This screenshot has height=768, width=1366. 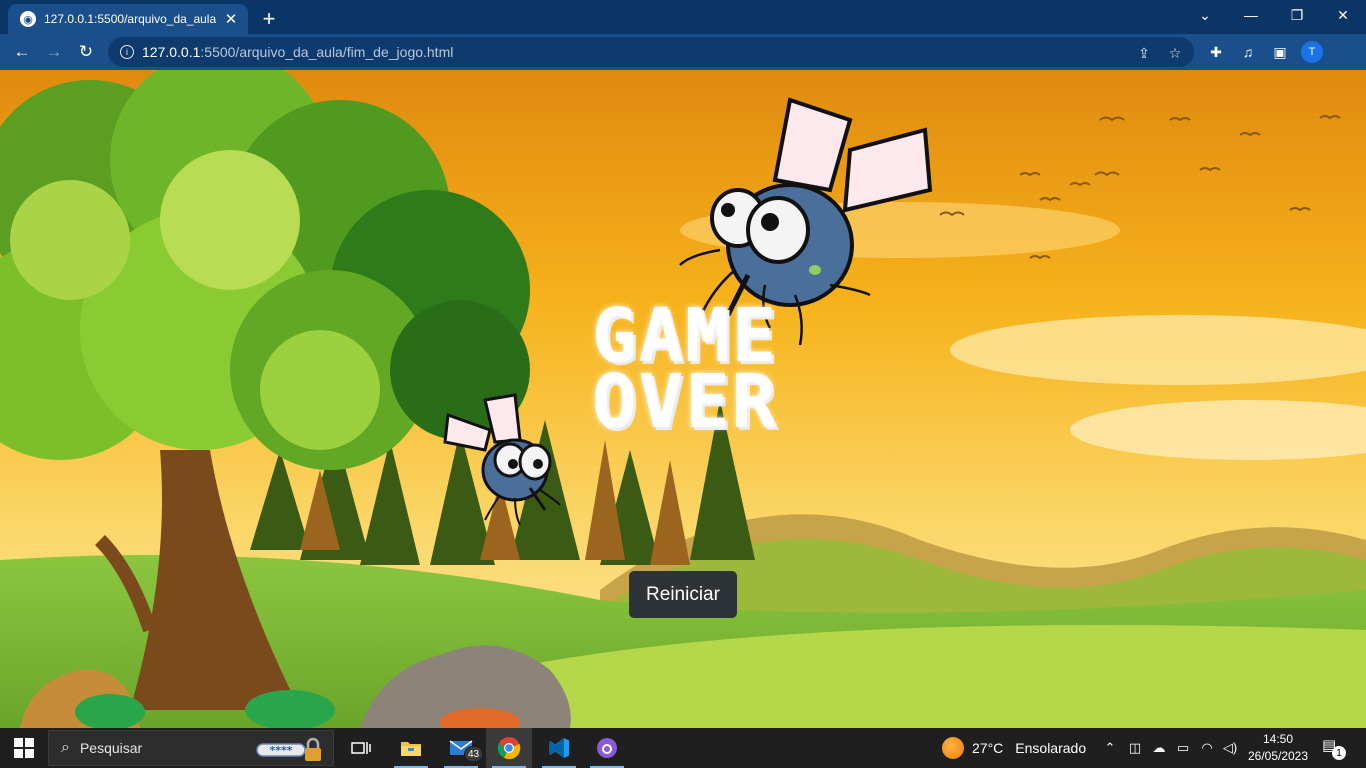 What do you see at coordinates (1280, 52) in the screenshot?
I see `sidepanel-icon: ▣` at bounding box center [1280, 52].